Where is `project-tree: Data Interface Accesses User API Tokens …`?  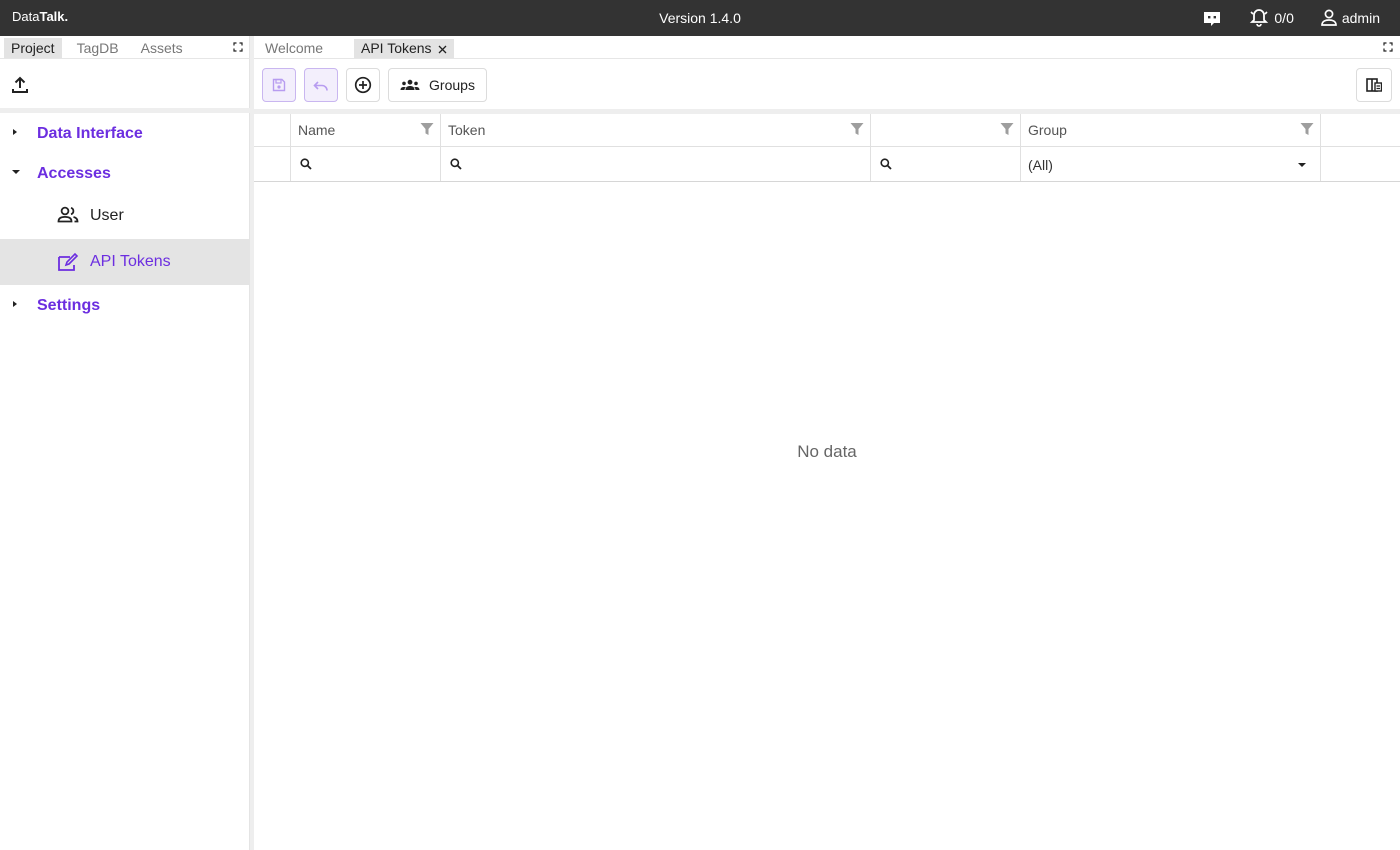
project-tree: Data Interface Accesses User API Tokens … is located at coordinates (125, 219).